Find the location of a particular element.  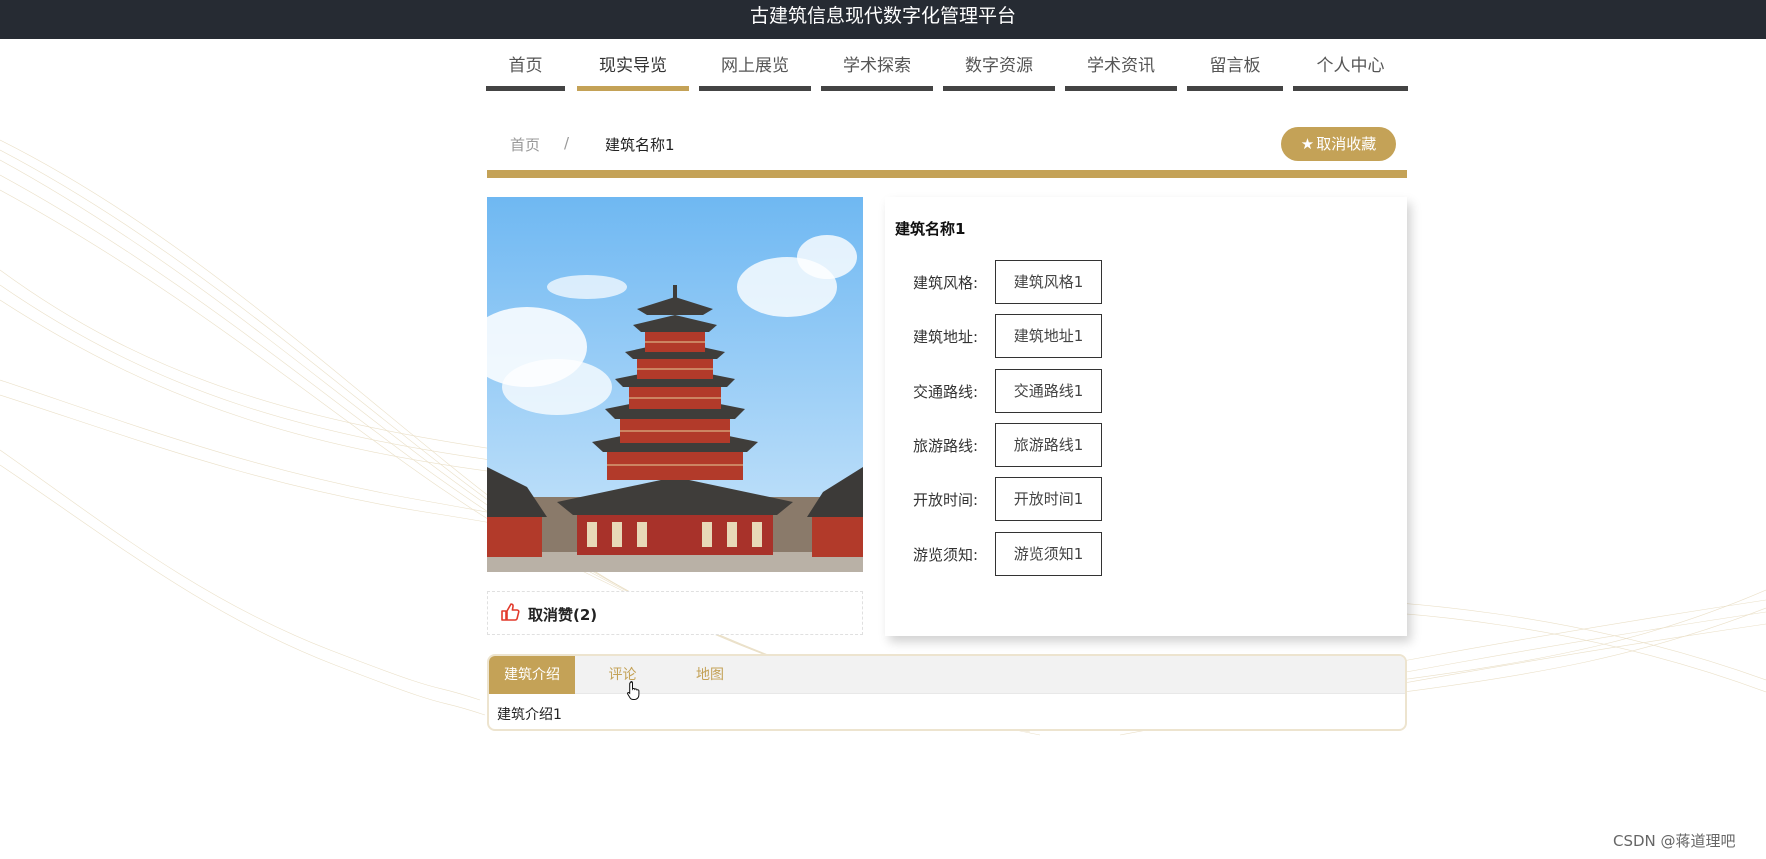

nav-personal-center: 个人中心 is located at coordinates (1350, 67).